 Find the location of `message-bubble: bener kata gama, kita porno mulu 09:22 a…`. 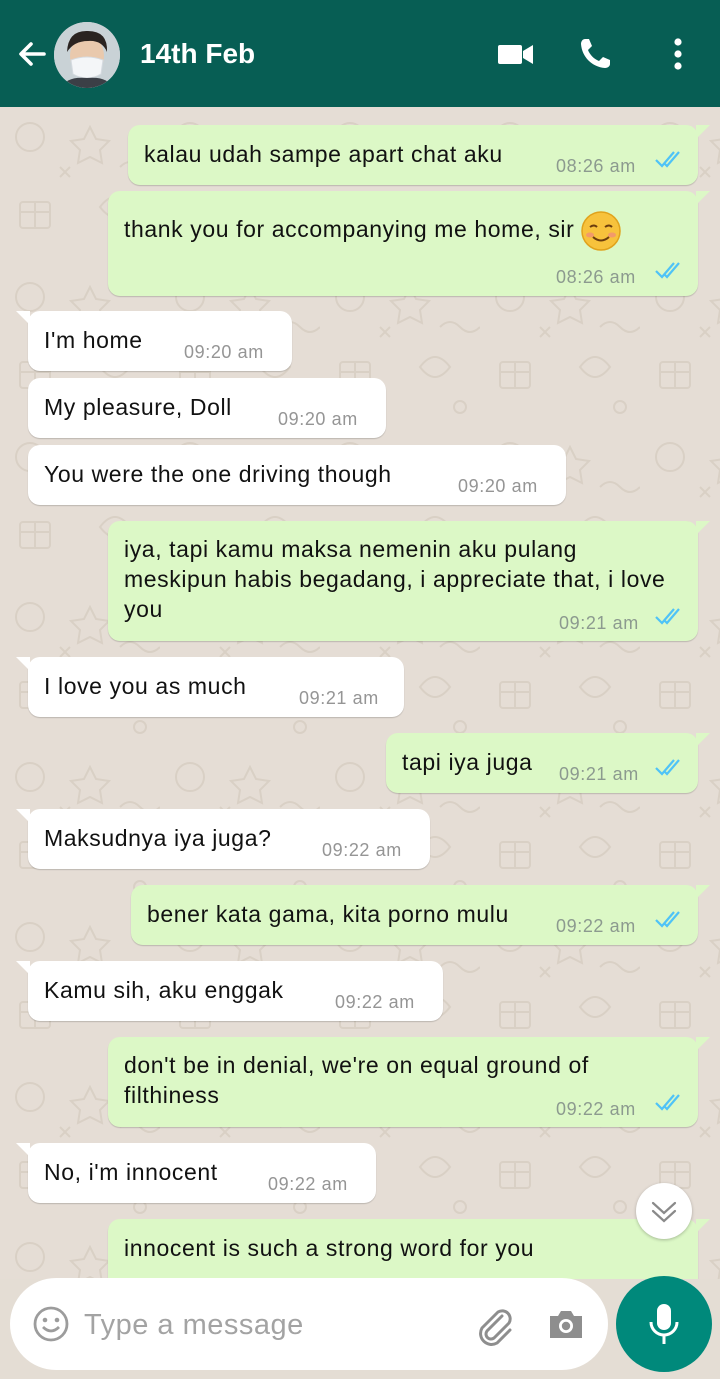

message-bubble: bener kata gama, kita porno mulu 09:22 a… is located at coordinates (420, 915).